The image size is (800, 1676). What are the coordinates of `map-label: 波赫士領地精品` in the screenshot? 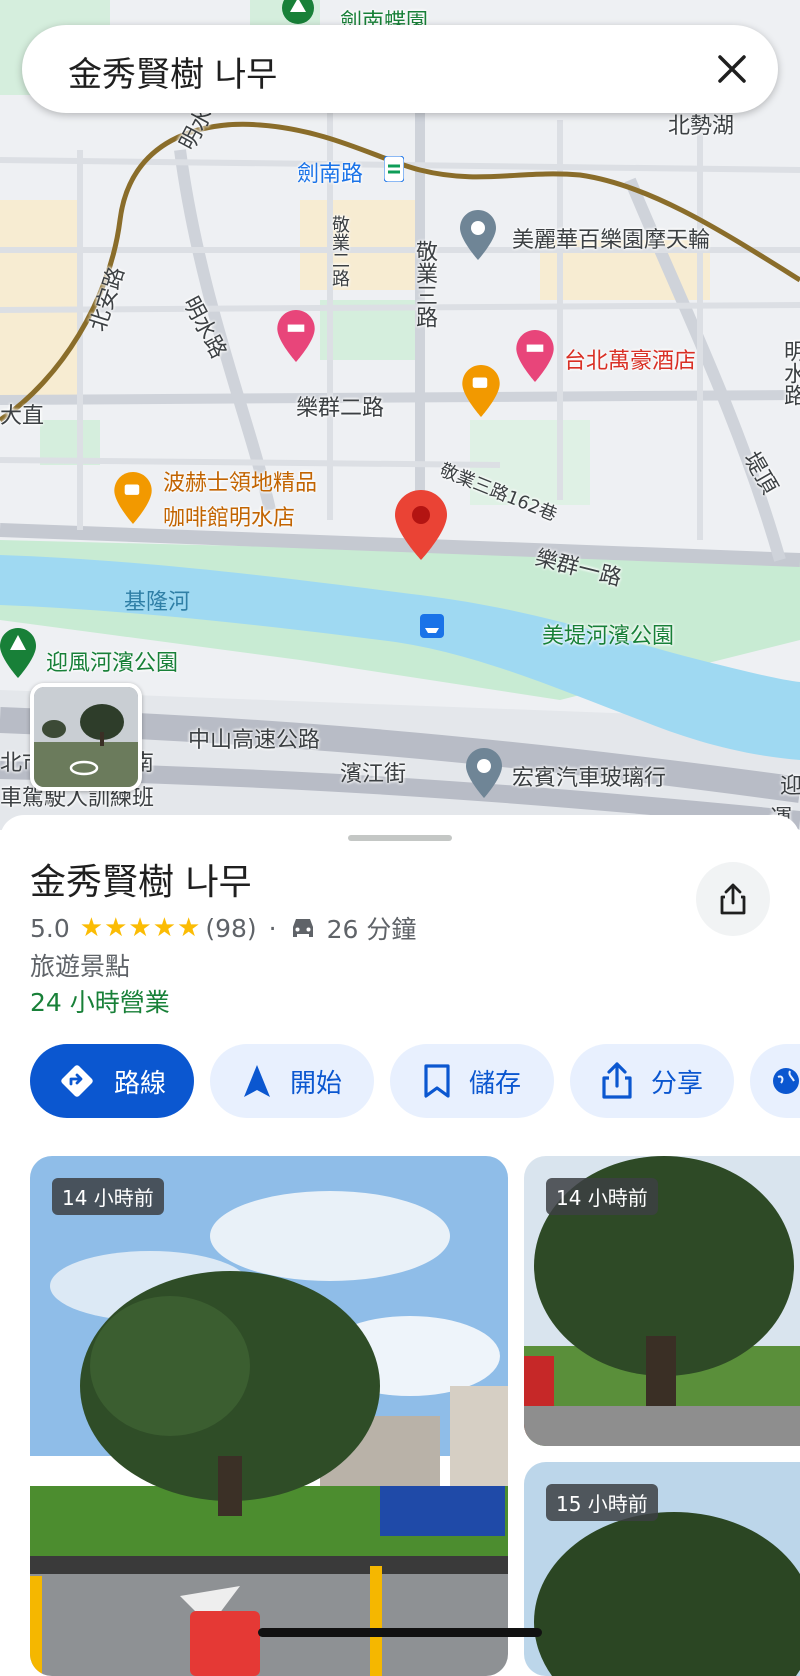 It's located at (240, 483).